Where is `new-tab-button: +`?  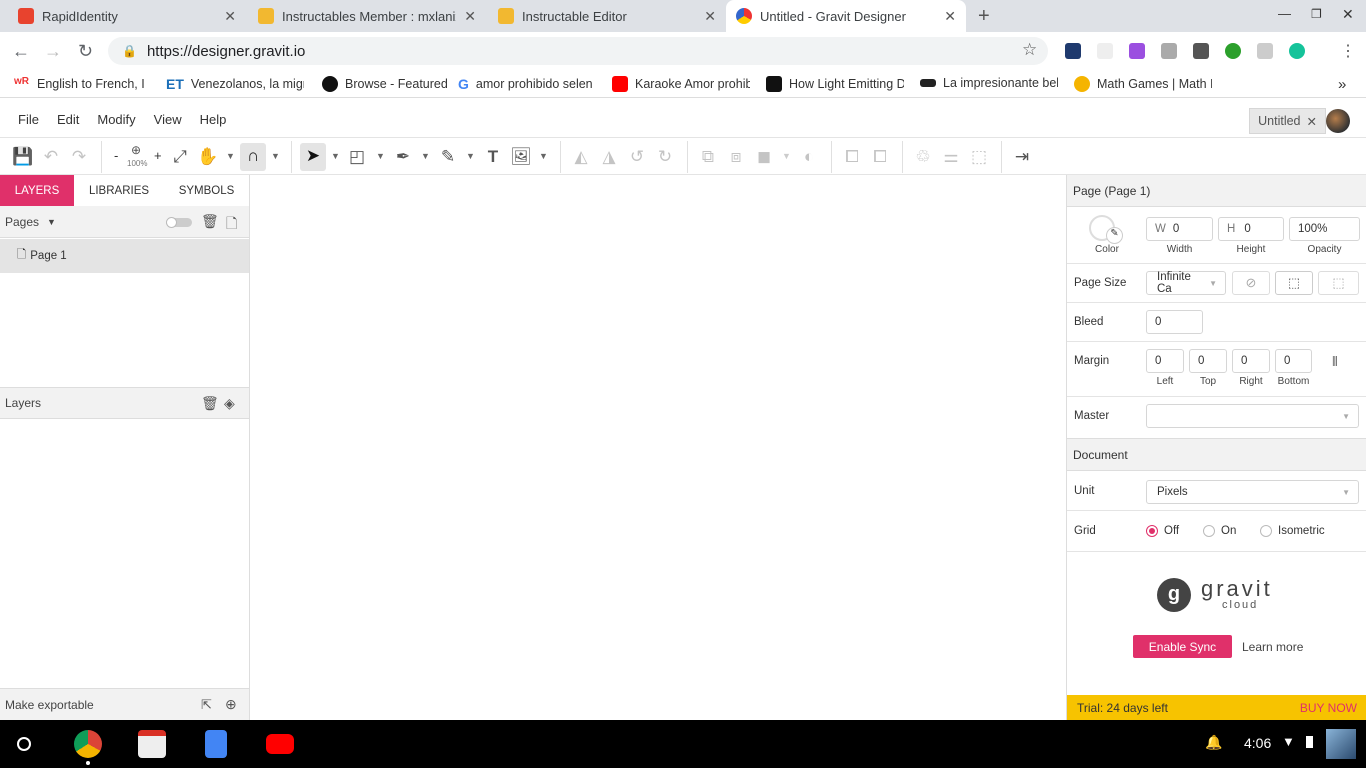 new-tab-button: + is located at coordinates (984, 16).